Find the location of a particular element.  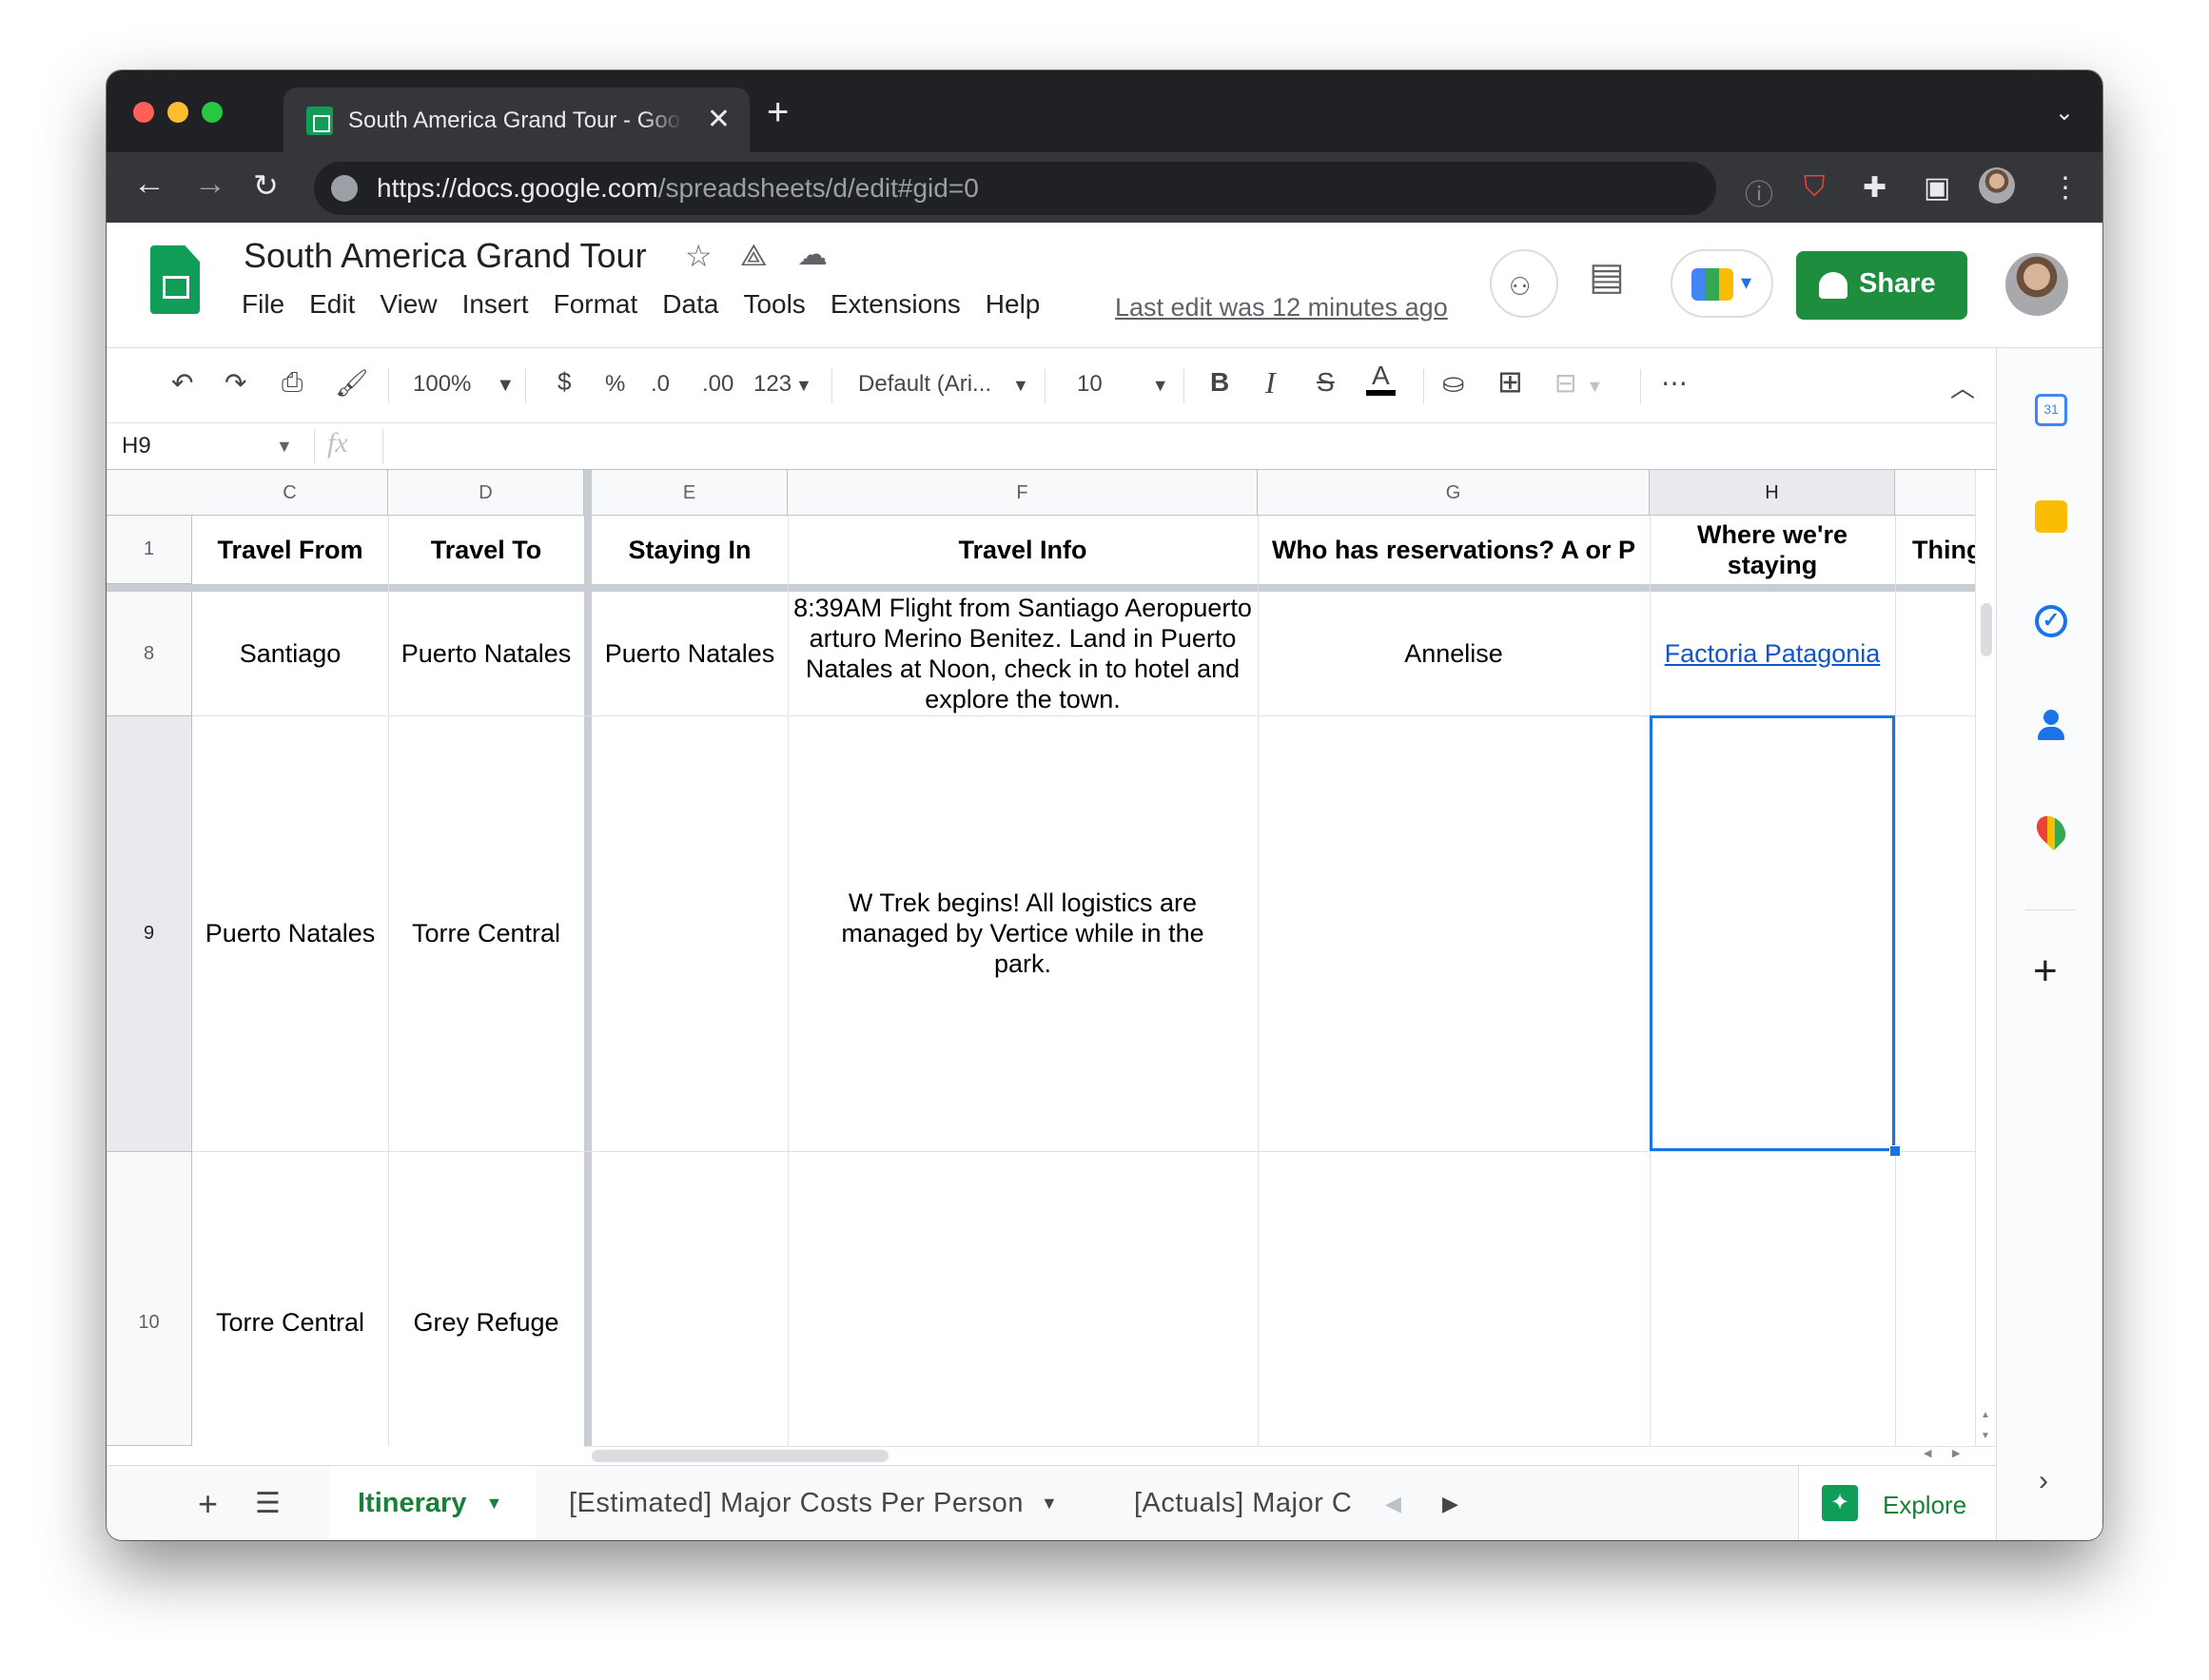

header-cell-things: Thing is located at coordinates (1935, 550).